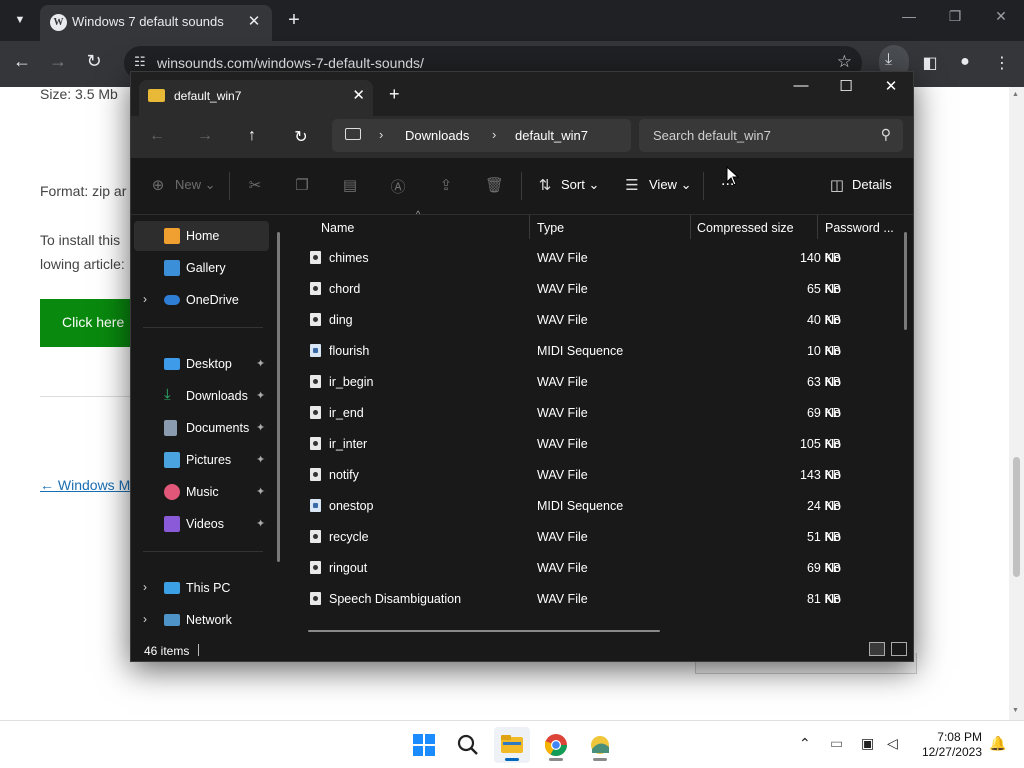  I want to click on forward-icon: →, so click(58, 61).